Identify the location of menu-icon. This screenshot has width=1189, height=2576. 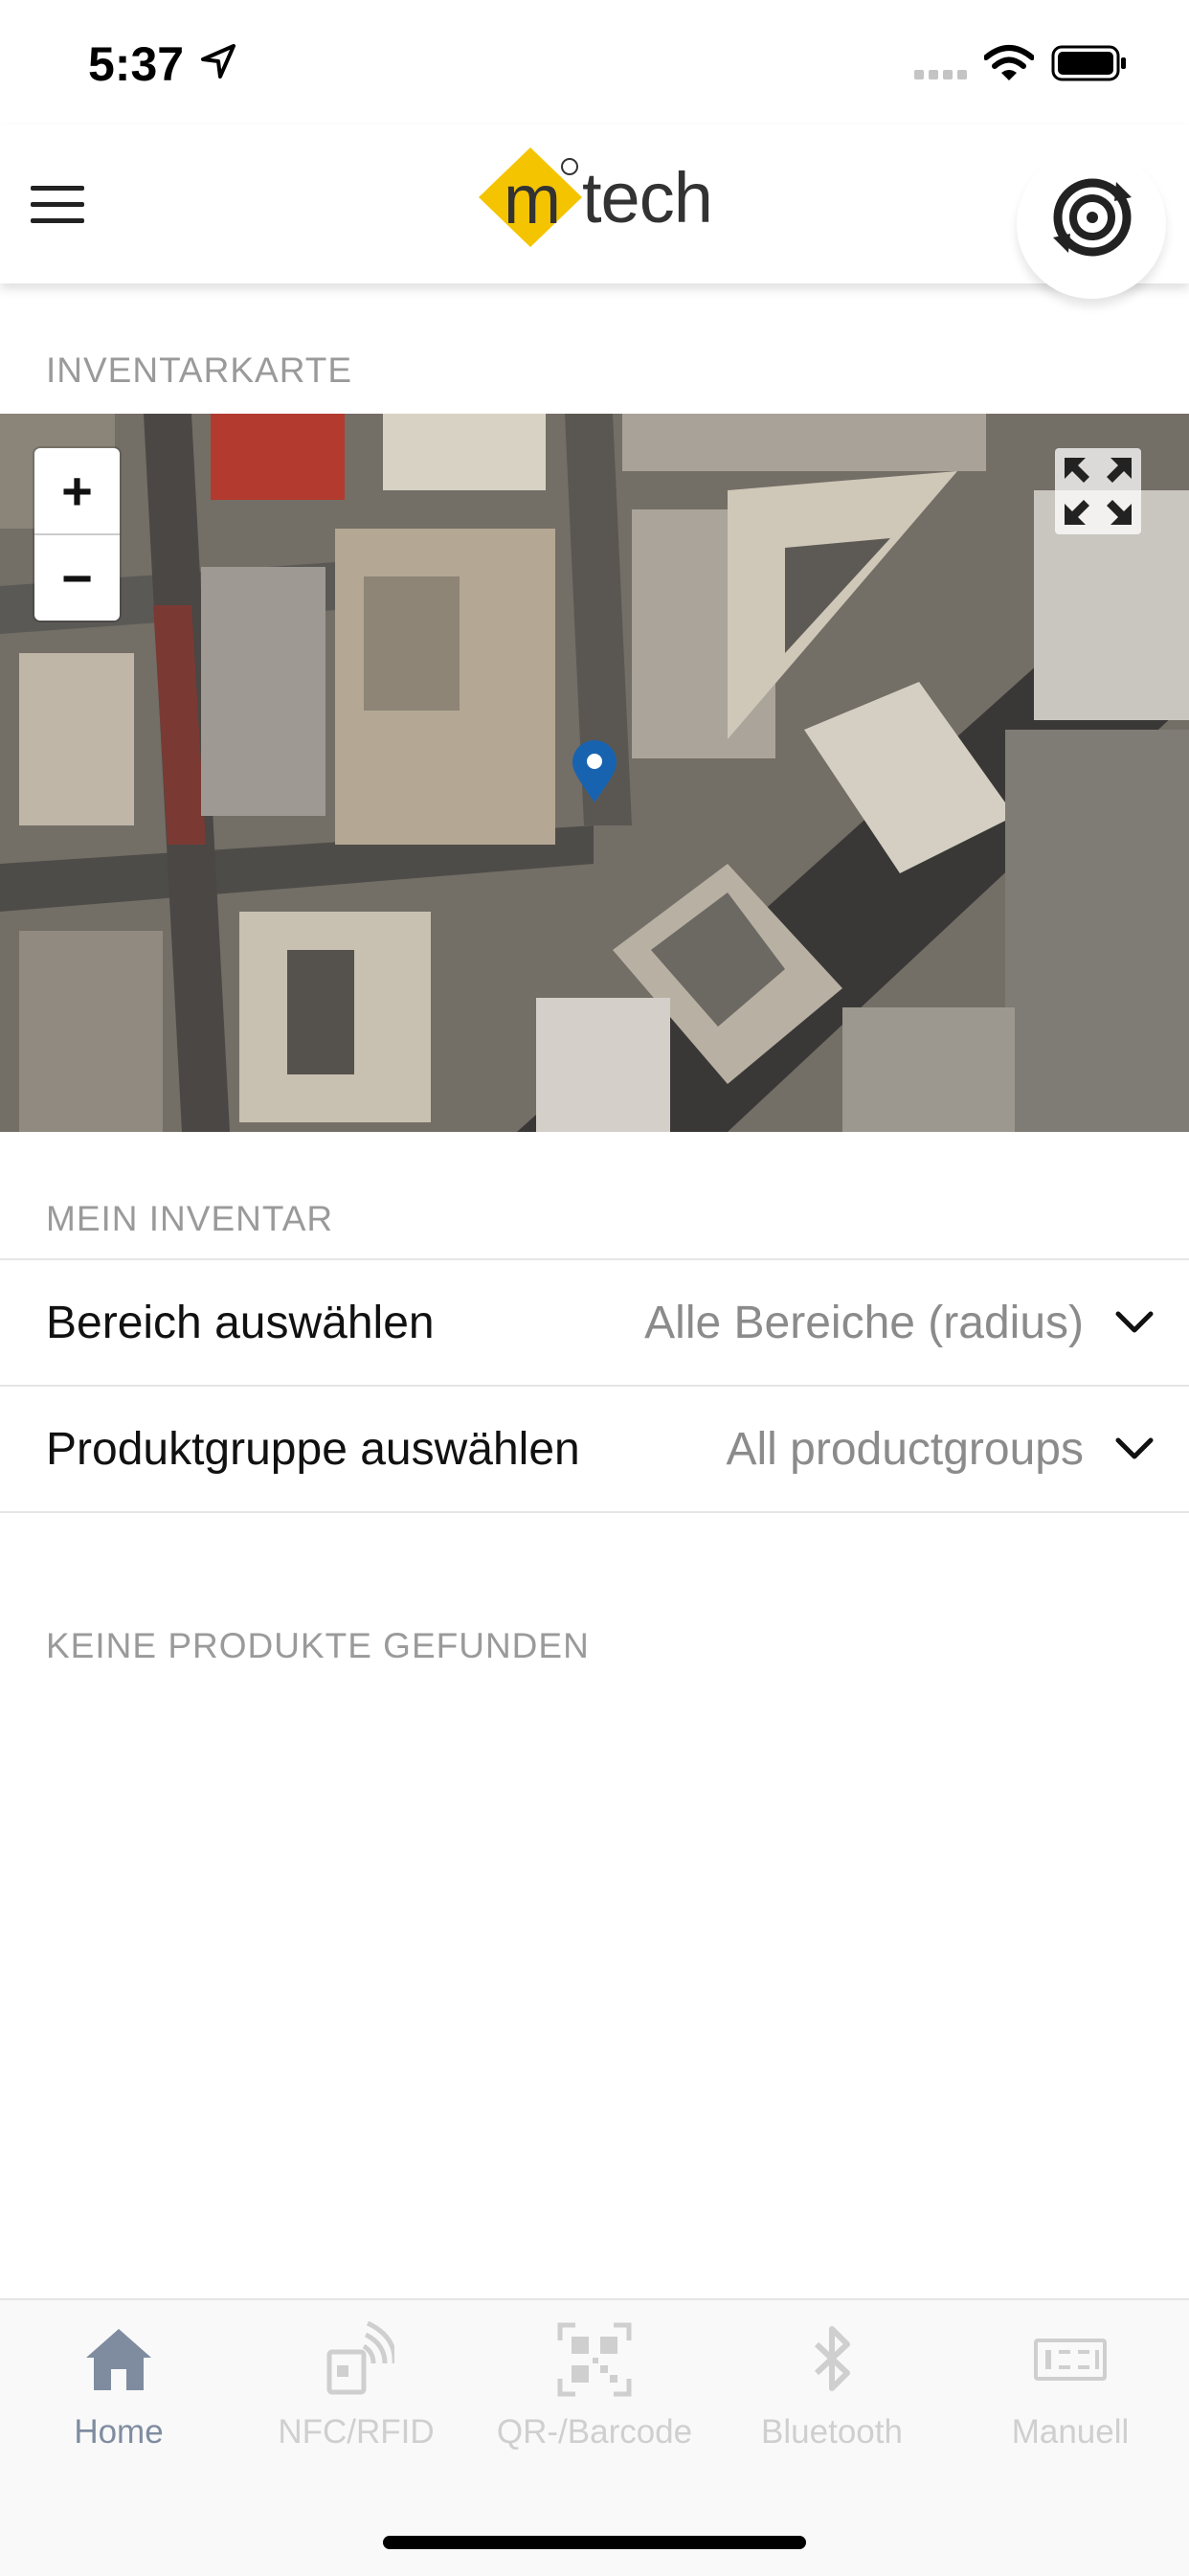
(57, 205).